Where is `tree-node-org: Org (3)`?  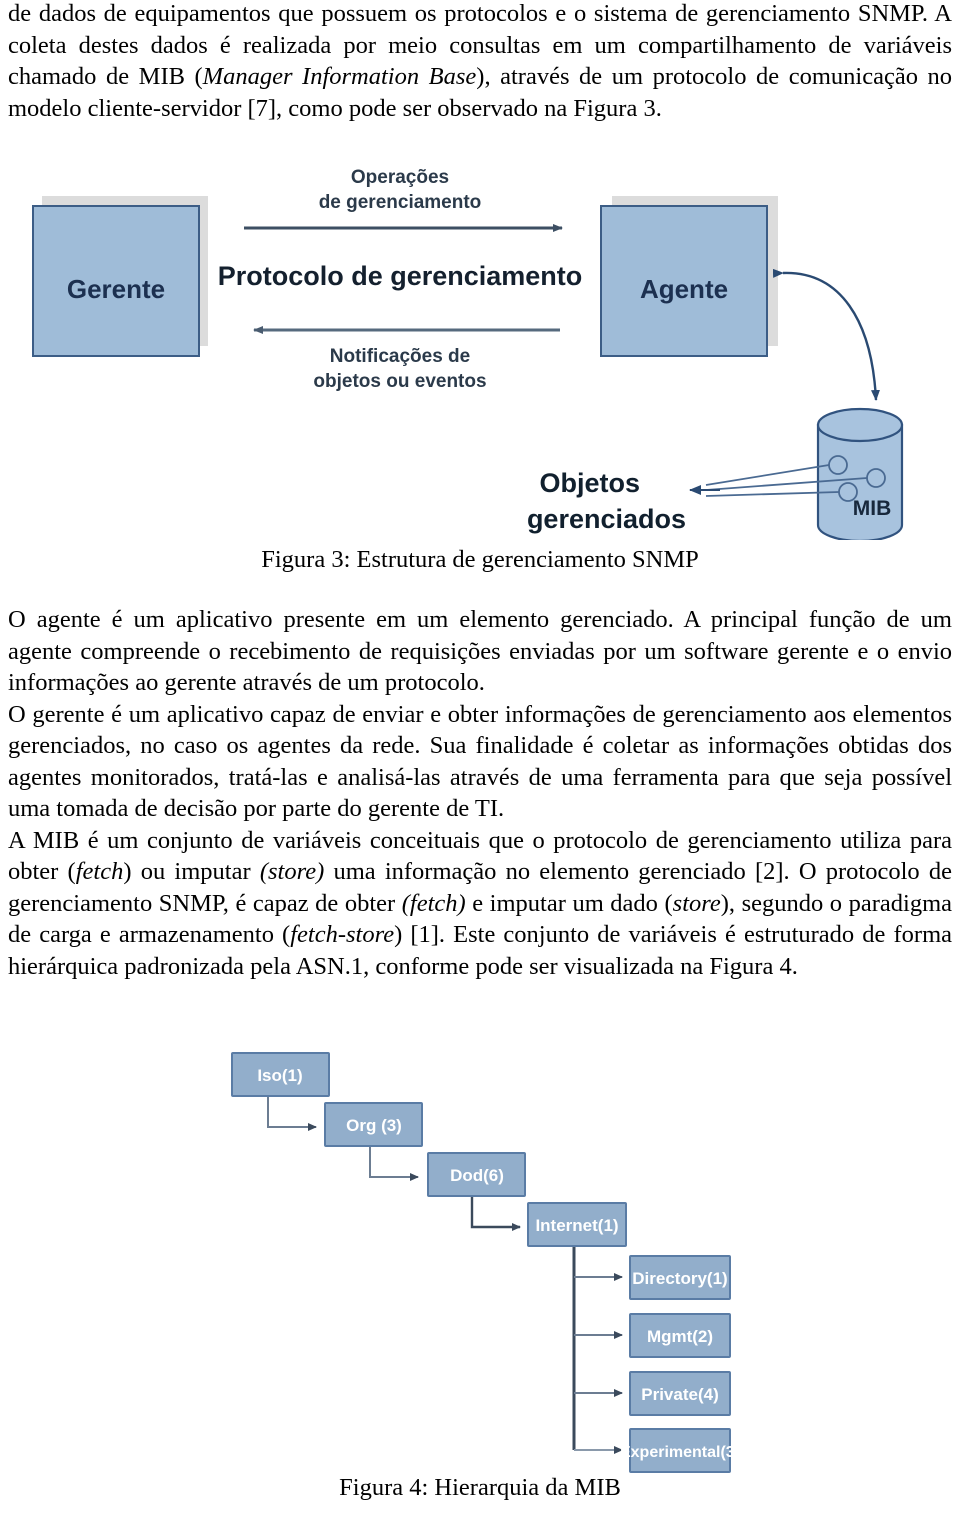 tree-node-org: Org (3) is located at coordinates (373, 1124).